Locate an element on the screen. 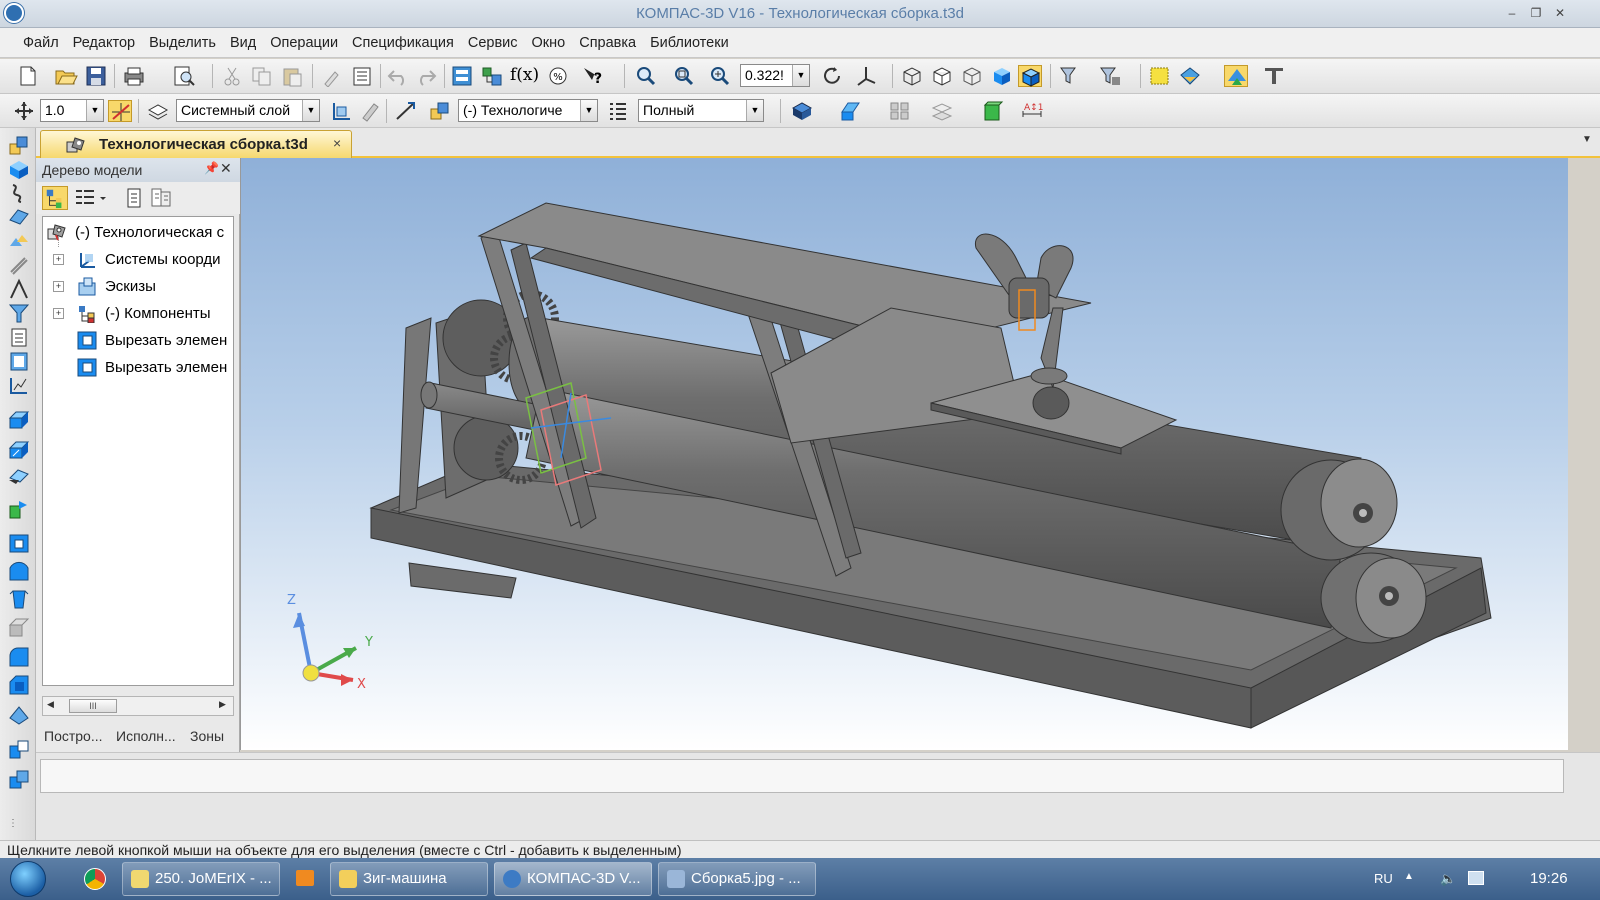 The image size is (1600, 900). preview-icon is located at coordinates (184, 76).